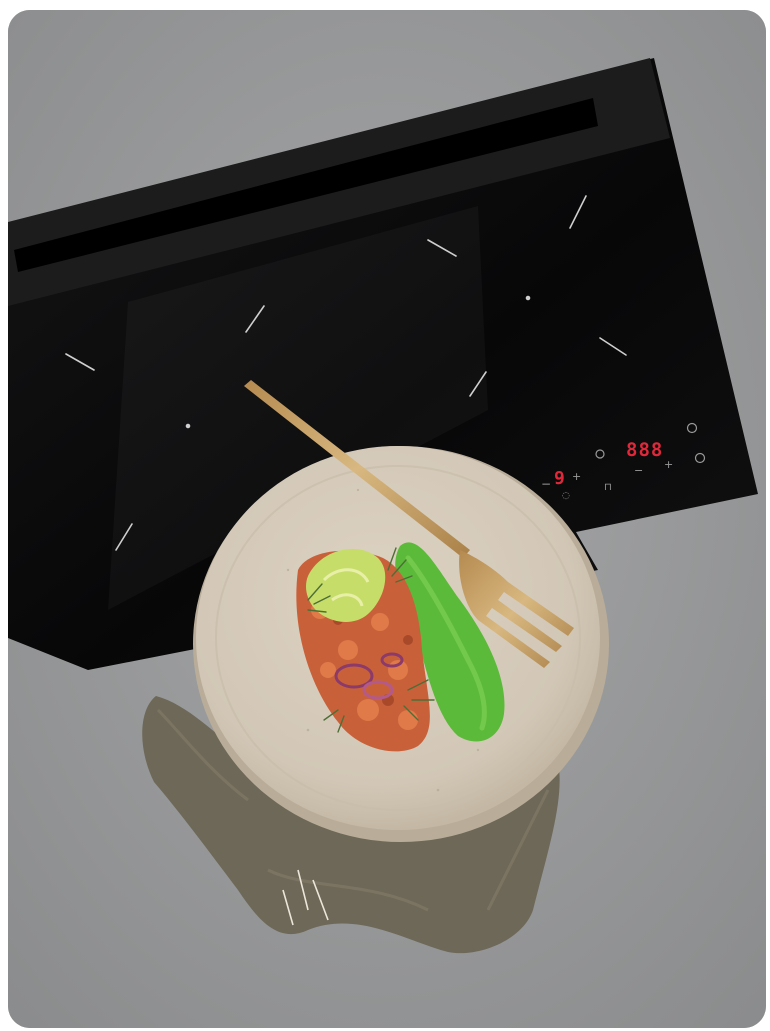 This screenshot has height=1031, width=770. I want to click on timer-display: 888, so click(644, 450).